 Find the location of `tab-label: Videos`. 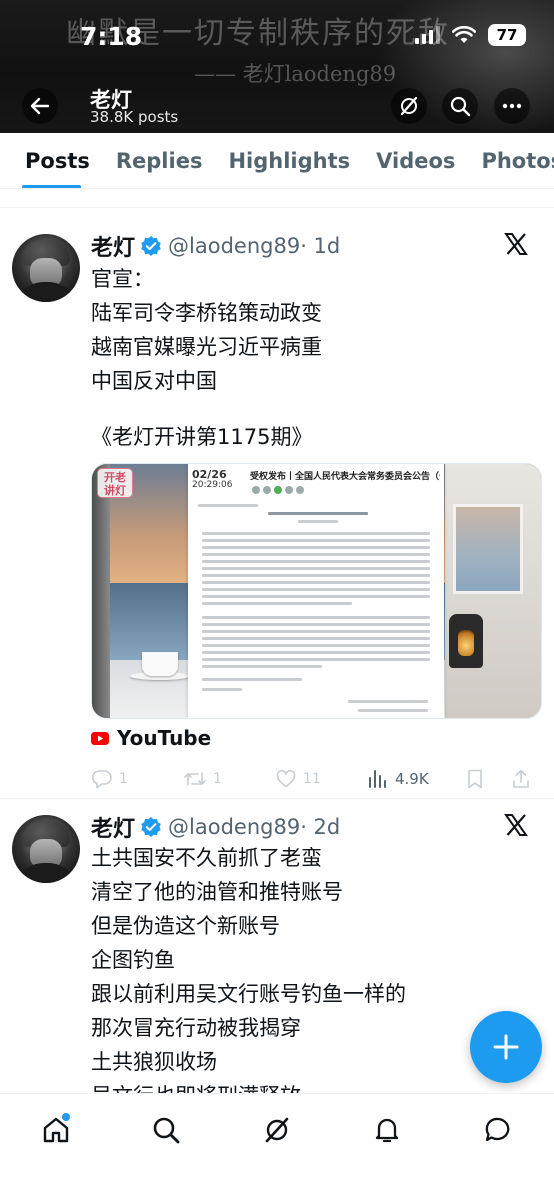

tab-label: Videos is located at coordinates (416, 160).